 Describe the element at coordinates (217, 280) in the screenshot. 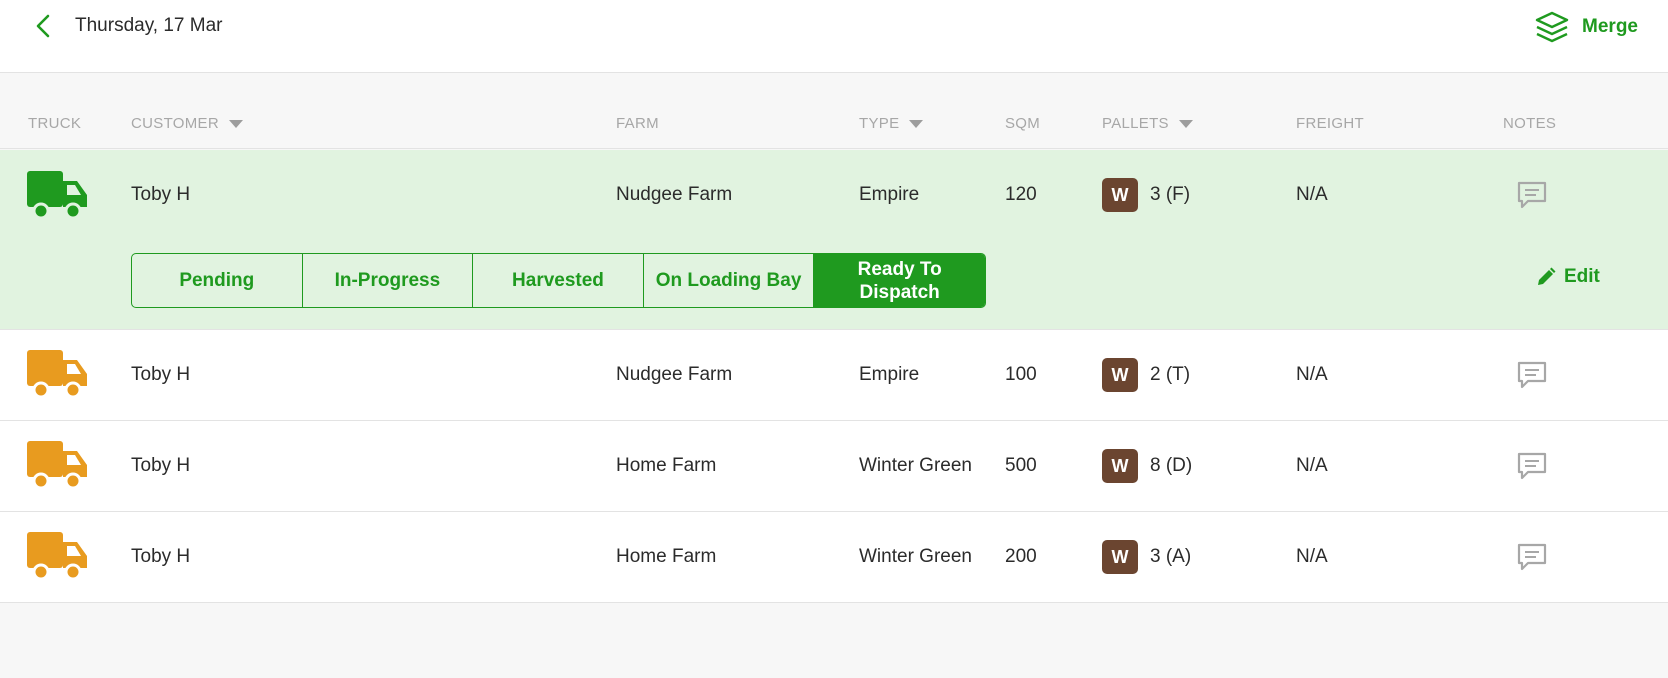

I see `status-pending-button: Pending` at that location.